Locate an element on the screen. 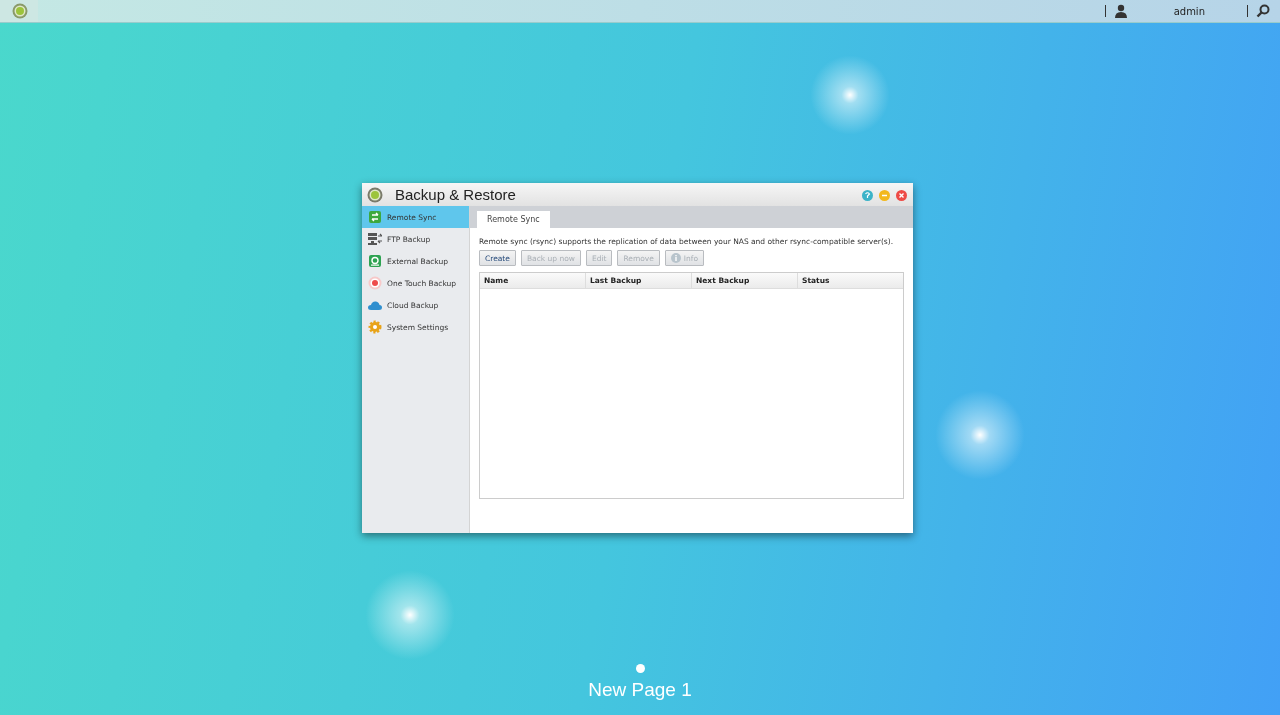 This screenshot has height=715, width=1280. search-icon is located at coordinates (1263, 11).